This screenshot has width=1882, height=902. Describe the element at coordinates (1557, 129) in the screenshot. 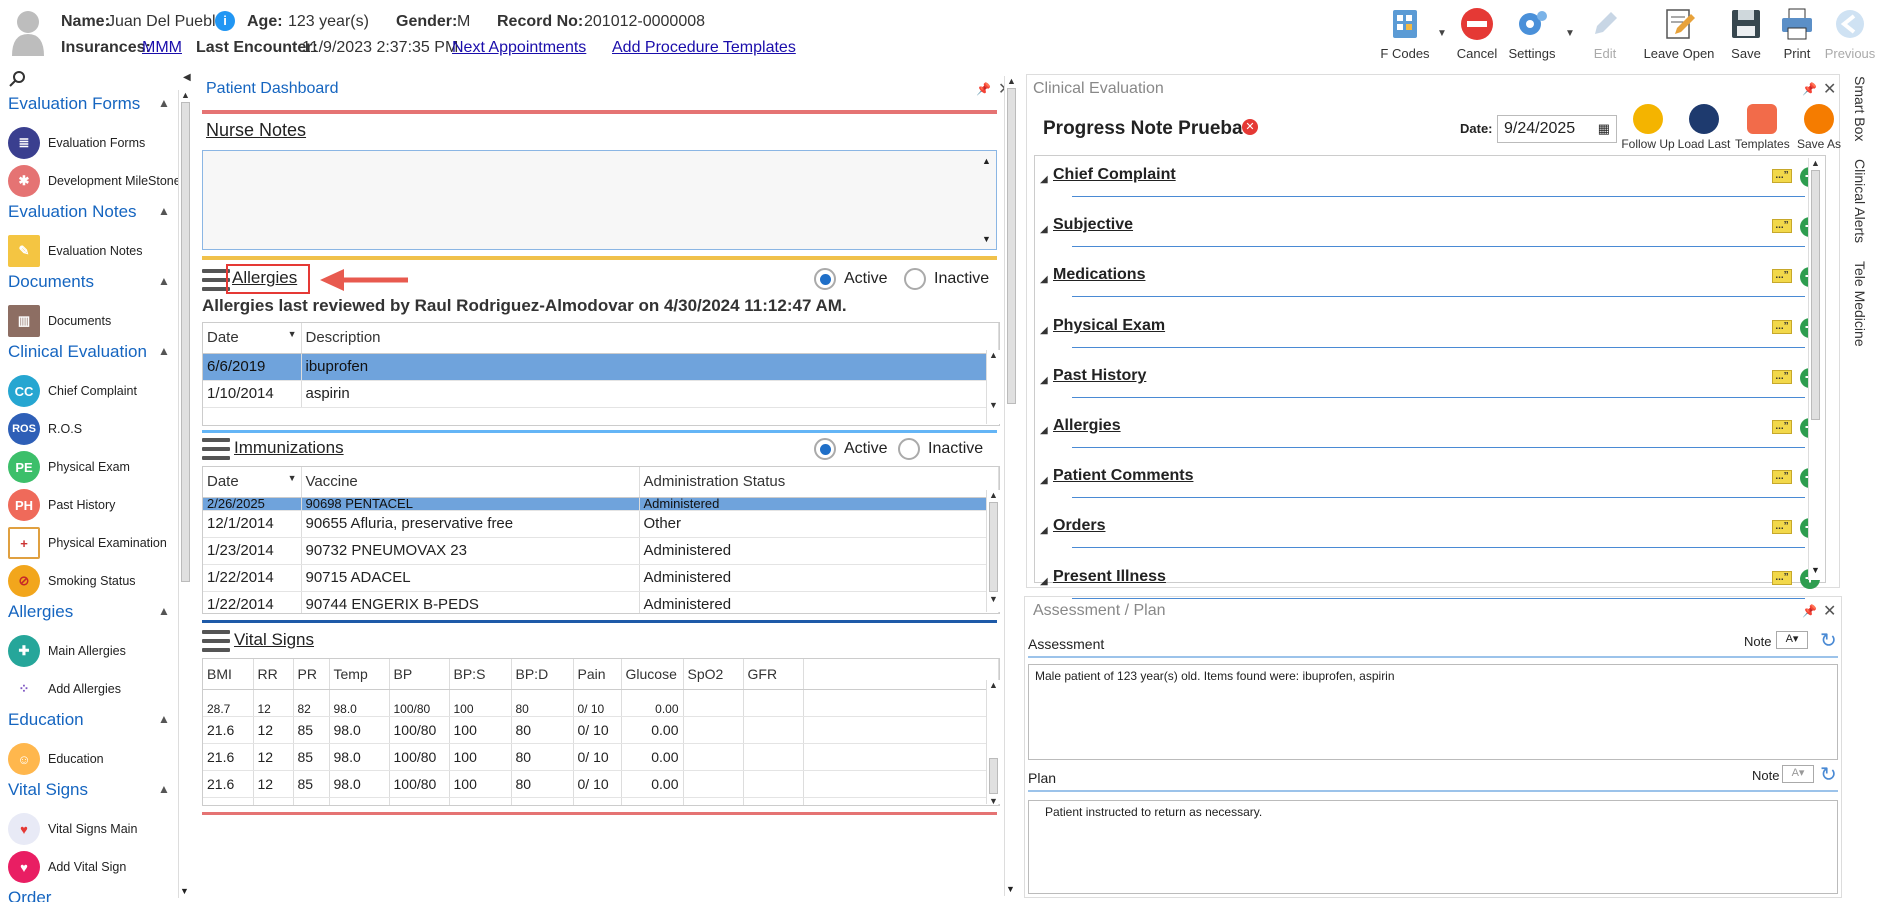

I see `date-input: 9/24/2025 ▦` at that location.